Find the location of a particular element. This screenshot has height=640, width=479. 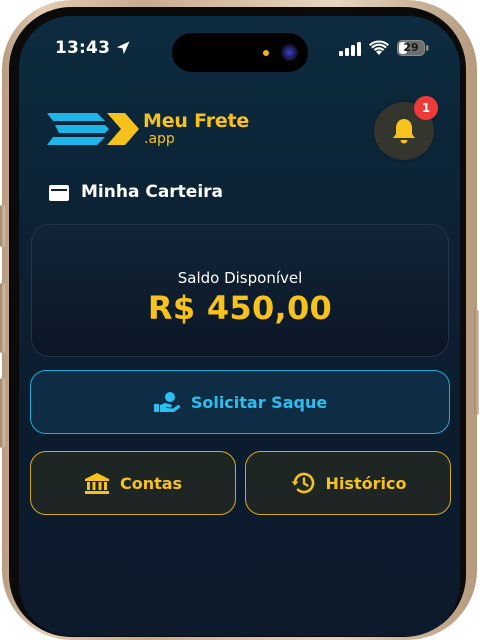

request-withdrawal-label: Solicitar Saque is located at coordinates (259, 402).